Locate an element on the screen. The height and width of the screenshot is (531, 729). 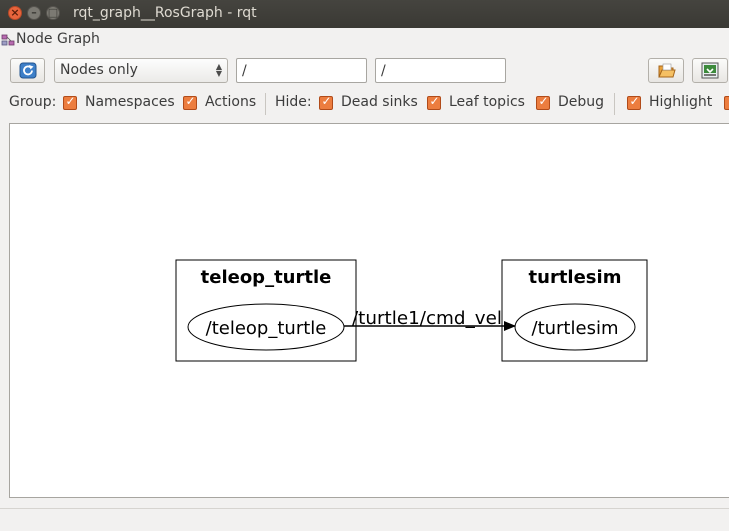
debug-checkbox: ✓ is located at coordinates (543, 102).